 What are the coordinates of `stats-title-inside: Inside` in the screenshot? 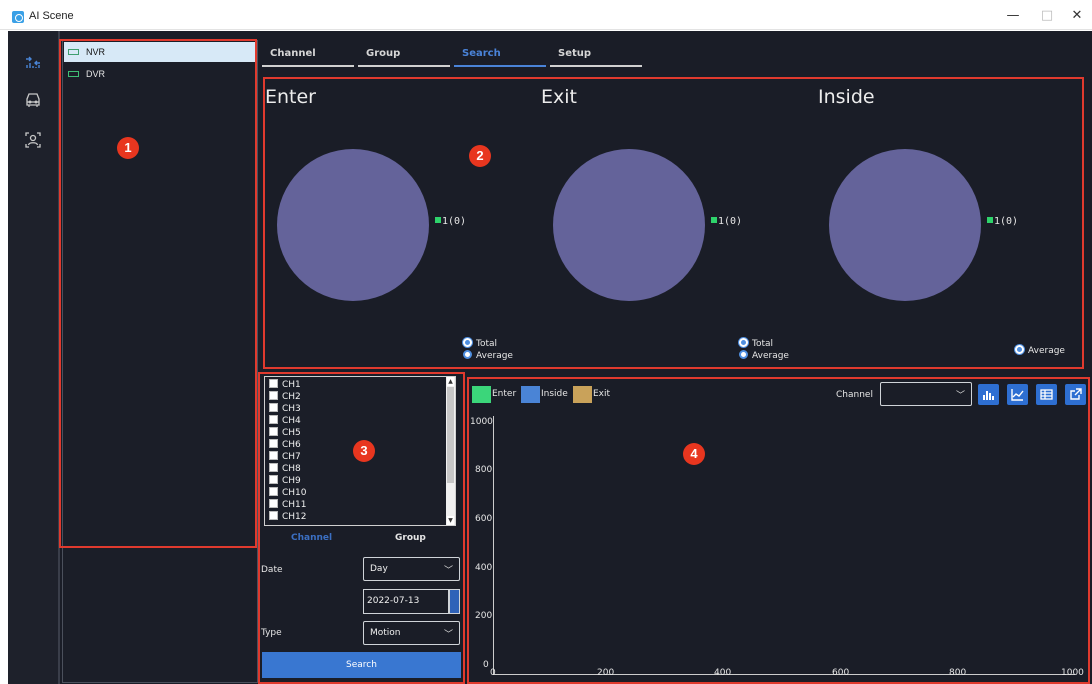 It's located at (846, 97).